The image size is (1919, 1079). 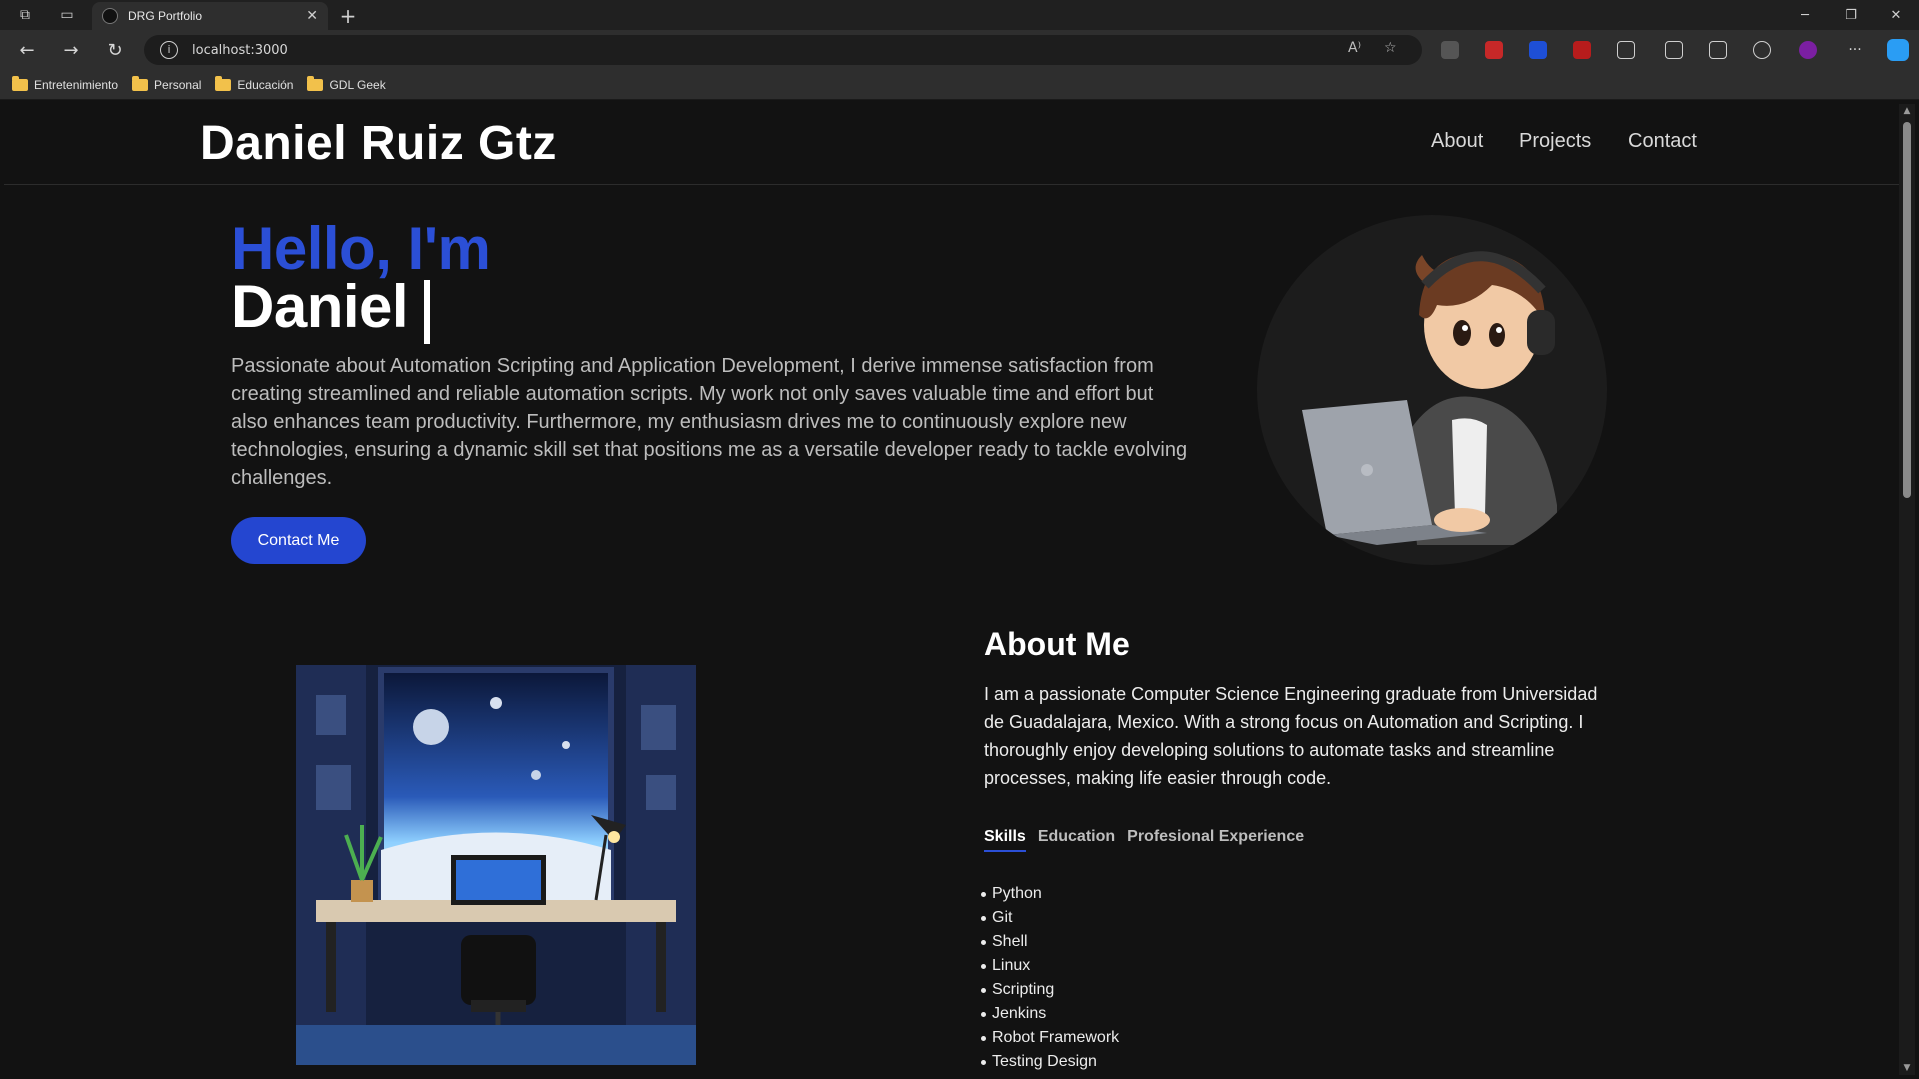 I want to click on about-title: About Me, so click(x=1057, y=644).